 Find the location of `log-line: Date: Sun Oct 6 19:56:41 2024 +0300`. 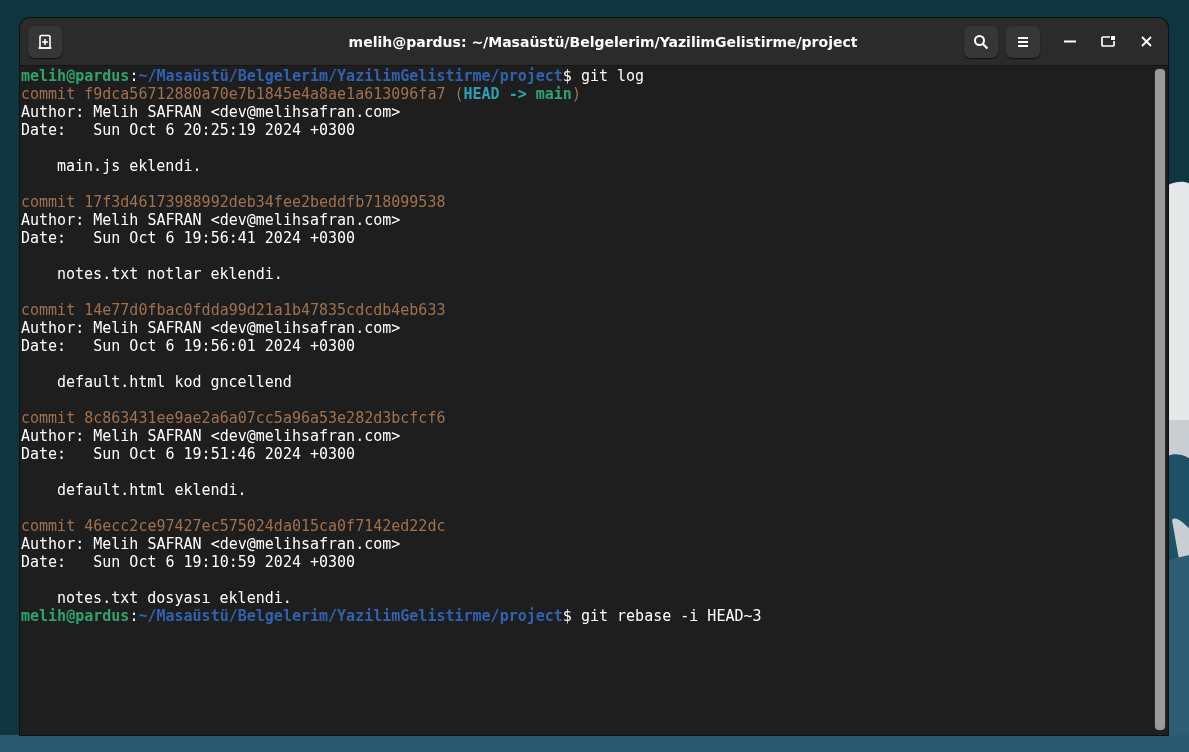

log-line: Date: Sun Oct 6 19:56:41 2024 +0300 is located at coordinates (188, 238).